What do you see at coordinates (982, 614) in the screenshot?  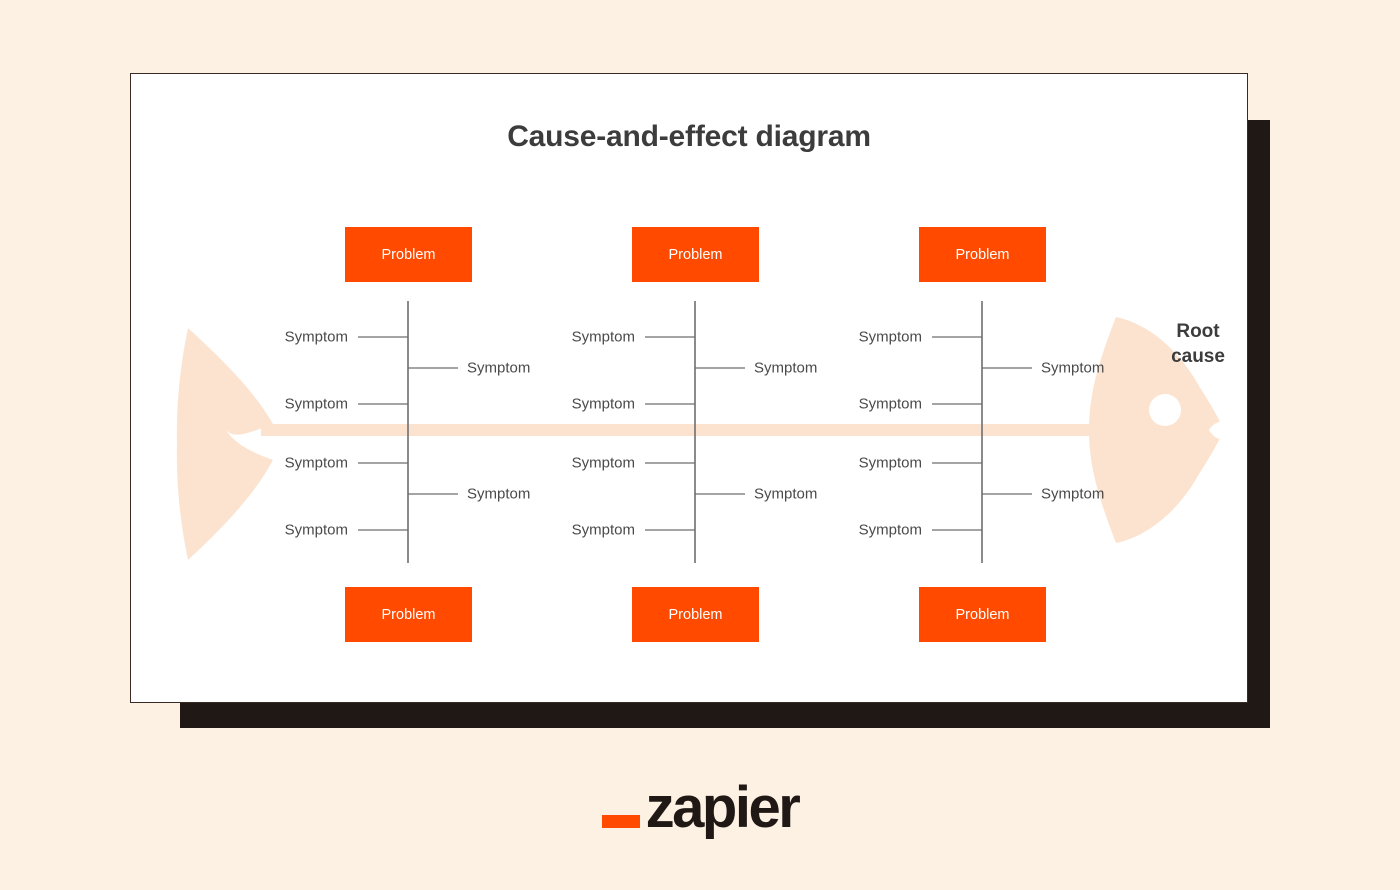 I see `problem-box-bottom-3: Problem` at bounding box center [982, 614].